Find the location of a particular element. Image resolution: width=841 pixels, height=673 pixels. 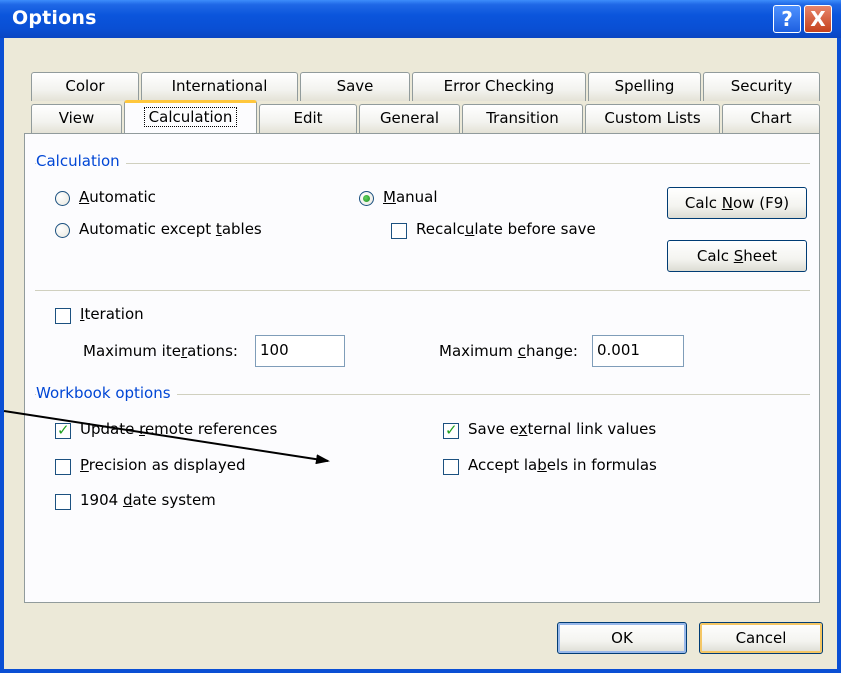

tab-label: International is located at coordinates (219, 86).